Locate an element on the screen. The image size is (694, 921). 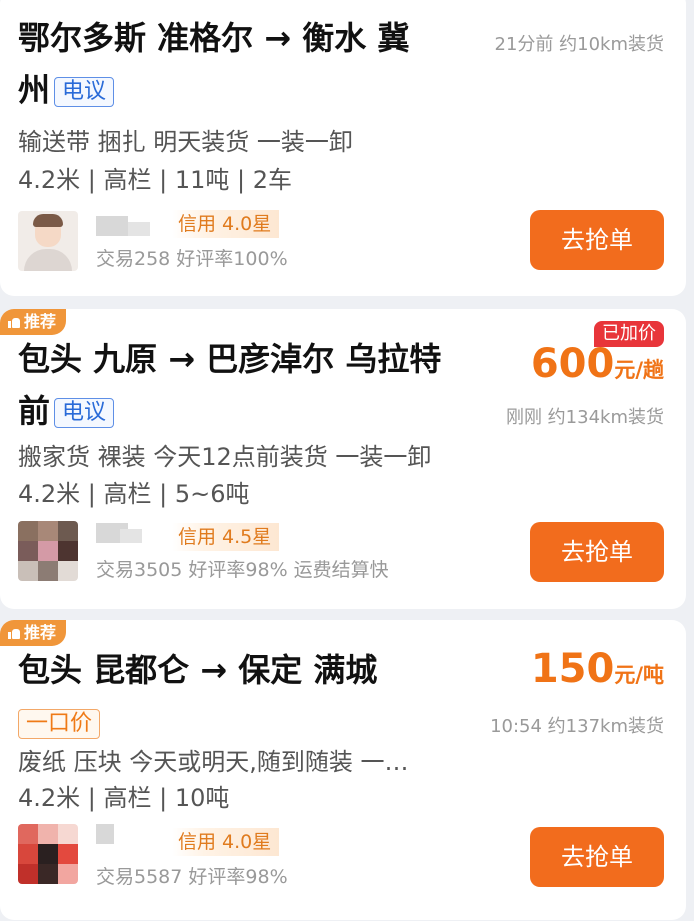
truck-info: 4.2米 | 高栏 | 5~6吨 is located at coordinates (134, 494).